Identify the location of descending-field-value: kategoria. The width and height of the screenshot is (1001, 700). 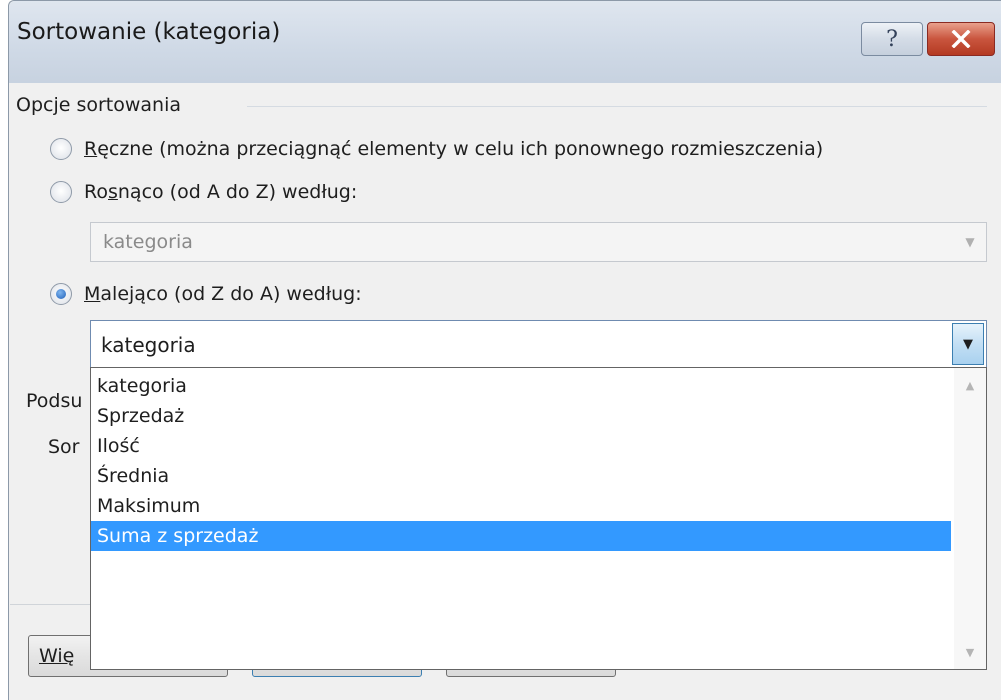
(148, 345).